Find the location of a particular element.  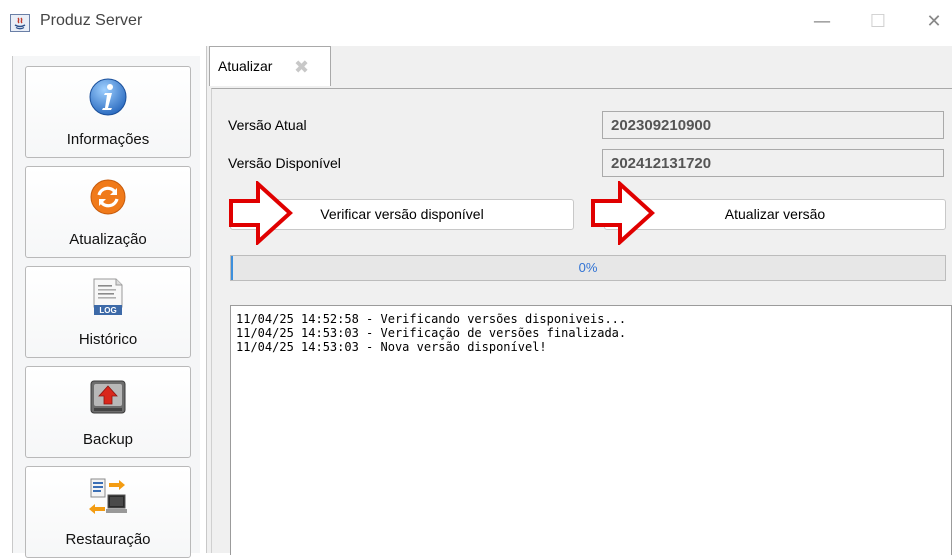

java-app-icon is located at coordinates (20, 23).